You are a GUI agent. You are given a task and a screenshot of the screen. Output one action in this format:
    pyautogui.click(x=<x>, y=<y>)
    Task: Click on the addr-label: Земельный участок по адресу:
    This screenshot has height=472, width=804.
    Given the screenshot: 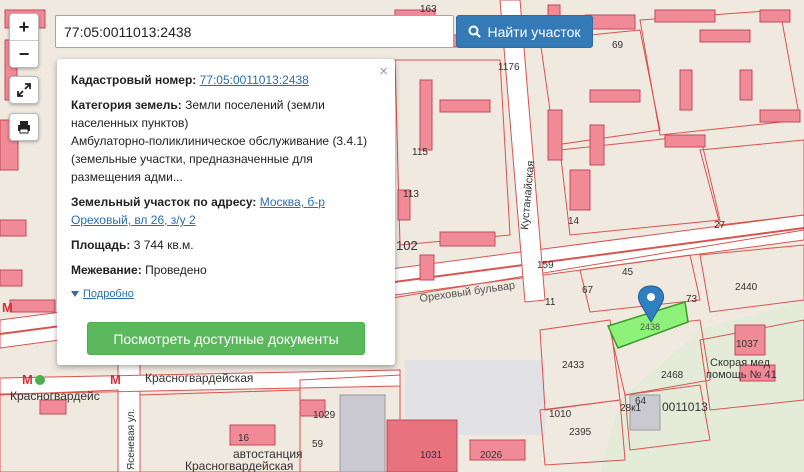 What is the action you would take?
    pyautogui.click(x=164, y=202)
    